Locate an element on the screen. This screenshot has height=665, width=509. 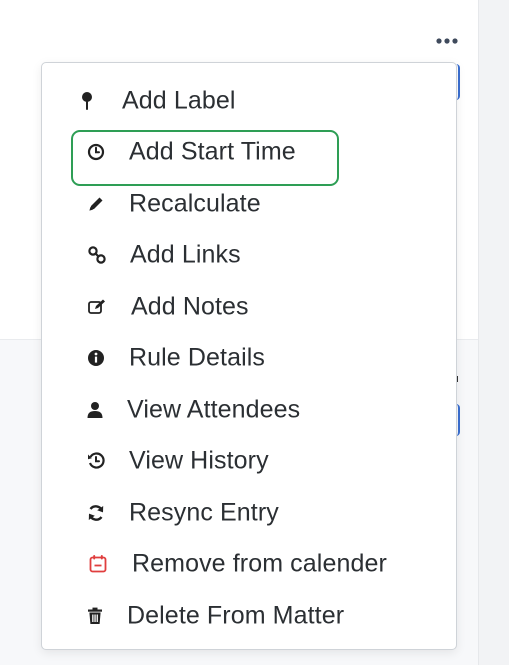
menu-item-remove-from-calendar: Remove from calender is located at coordinates (249, 565).